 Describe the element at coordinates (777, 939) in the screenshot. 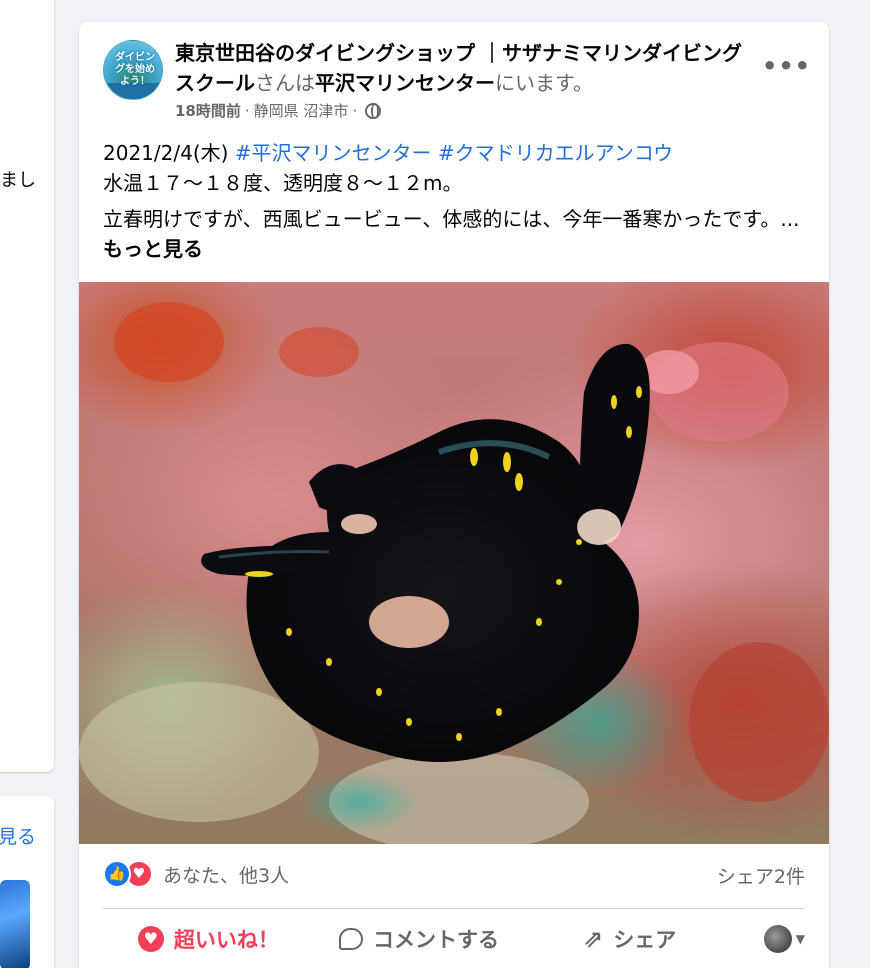

I see `profile-avatar` at that location.